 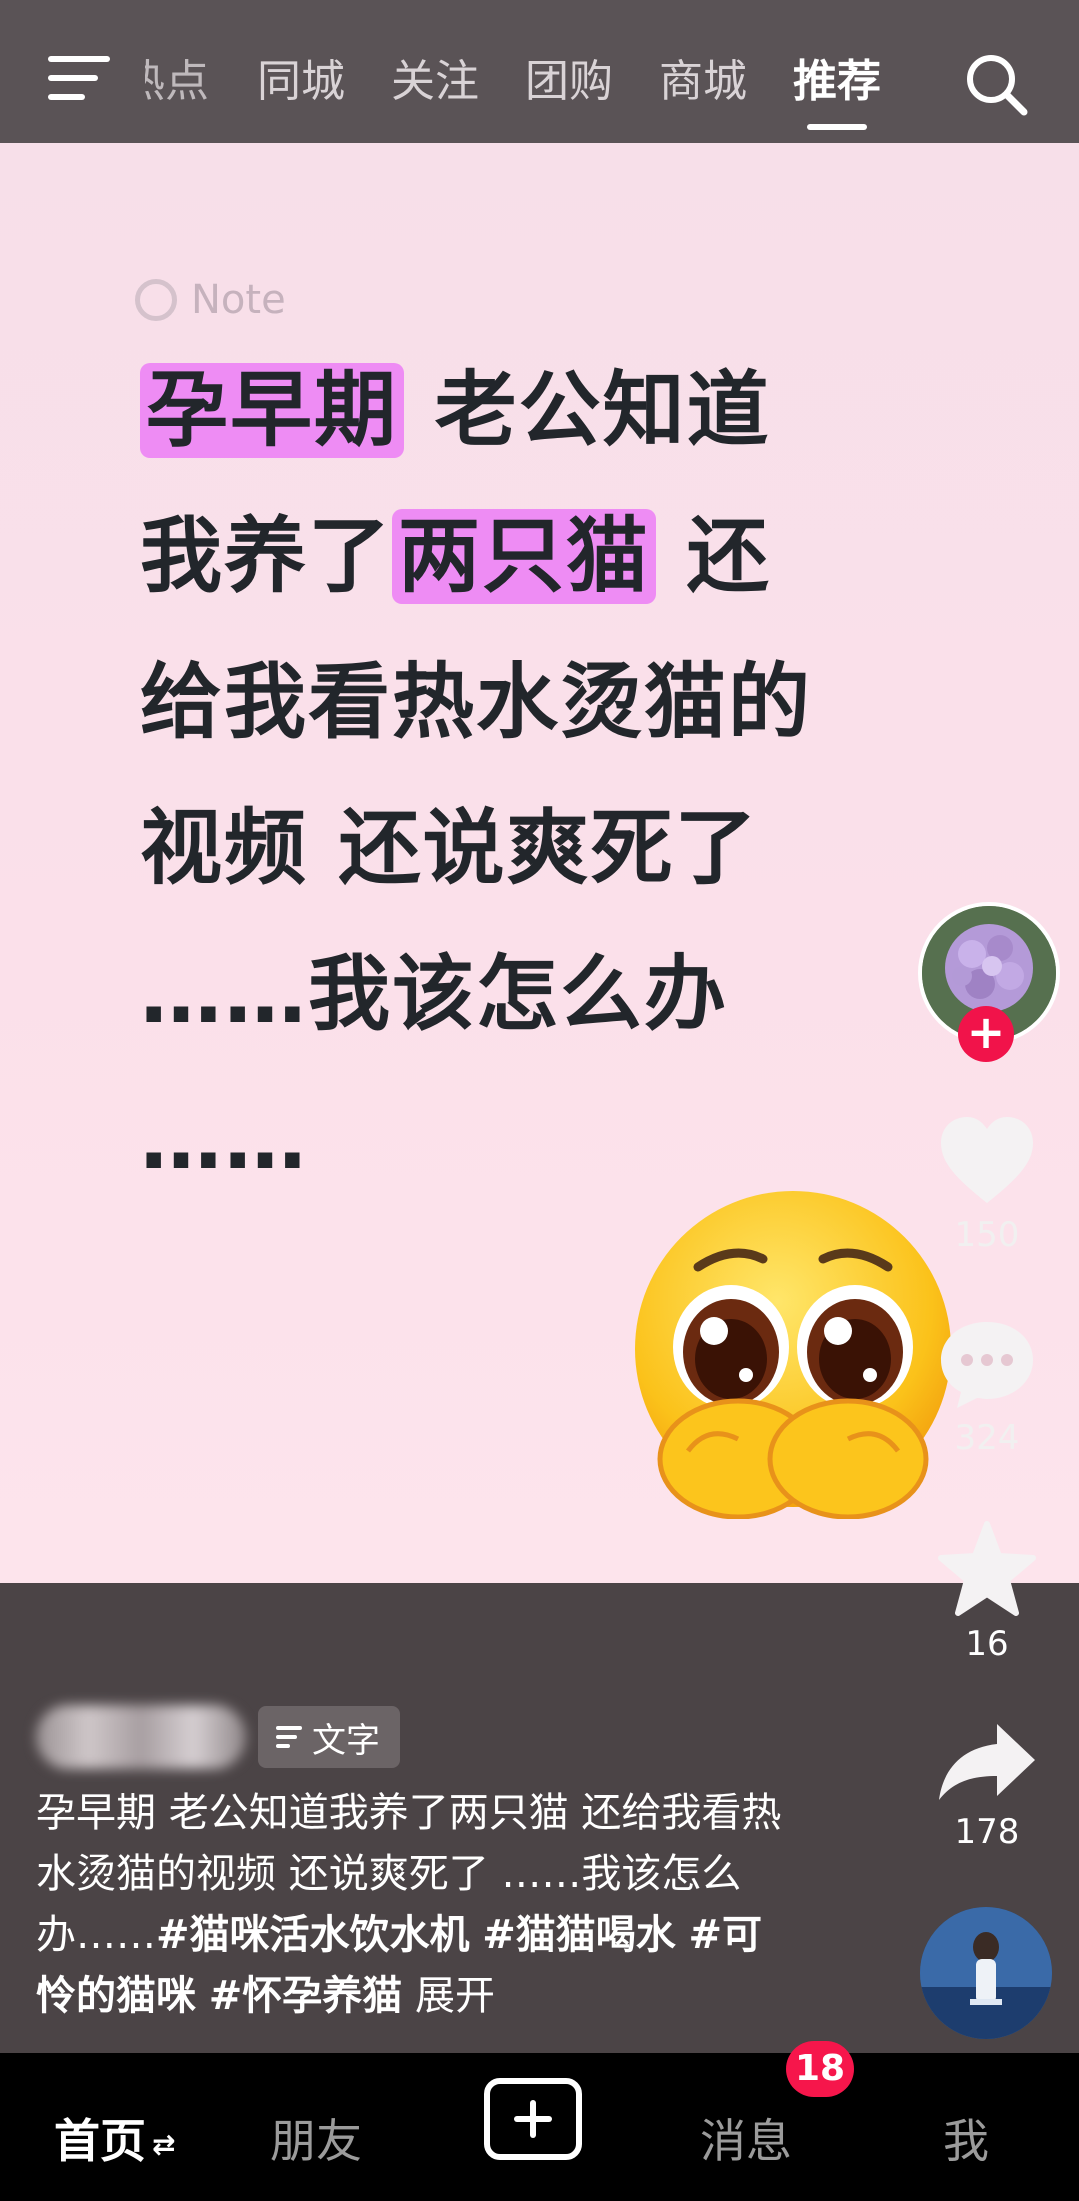 What do you see at coordinates (793, 1355) in the screenshot?
I see `pleading-face-emoji` at bounding box center [793, 1355].